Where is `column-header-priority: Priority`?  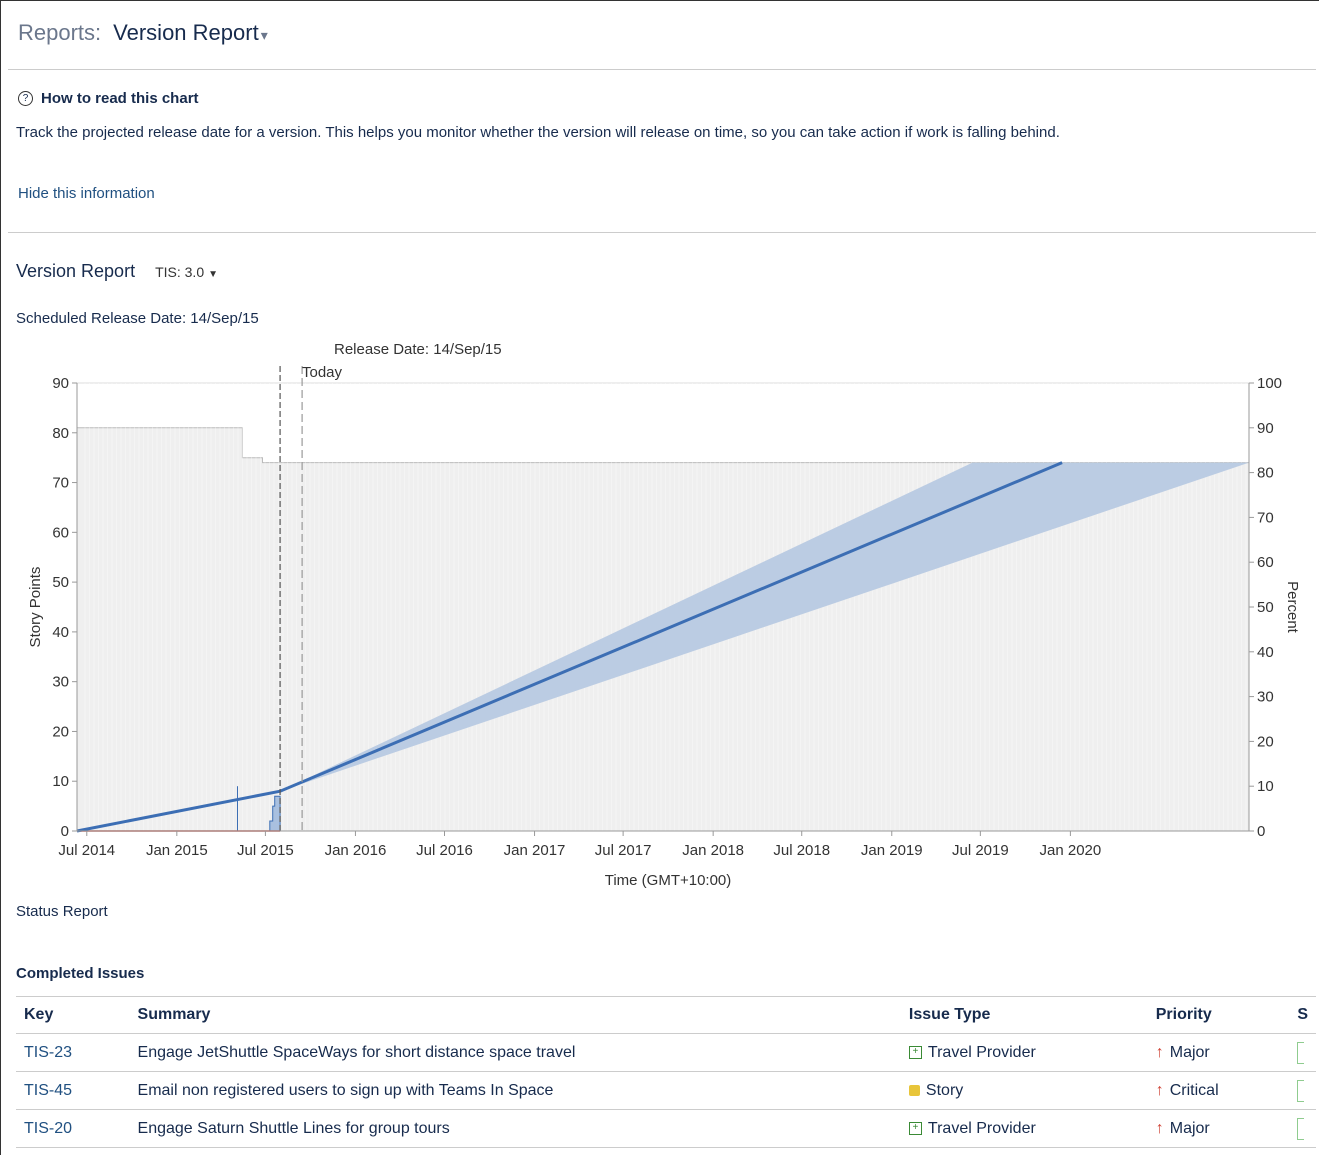
column-header-priority: Priority is located at coordinates (1218, 1015).